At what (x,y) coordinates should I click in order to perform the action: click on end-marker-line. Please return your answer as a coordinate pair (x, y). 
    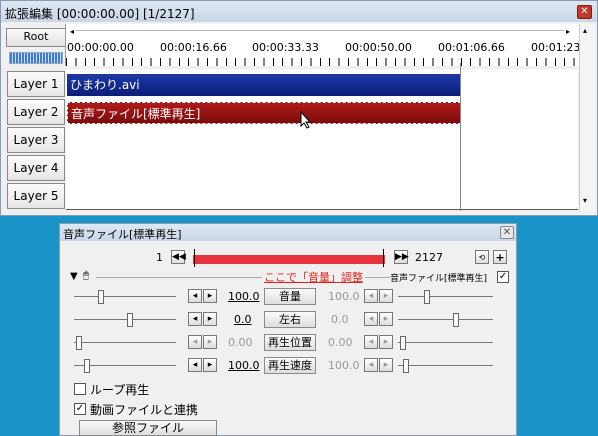
    Looking at the image, I should click on (460, 137).